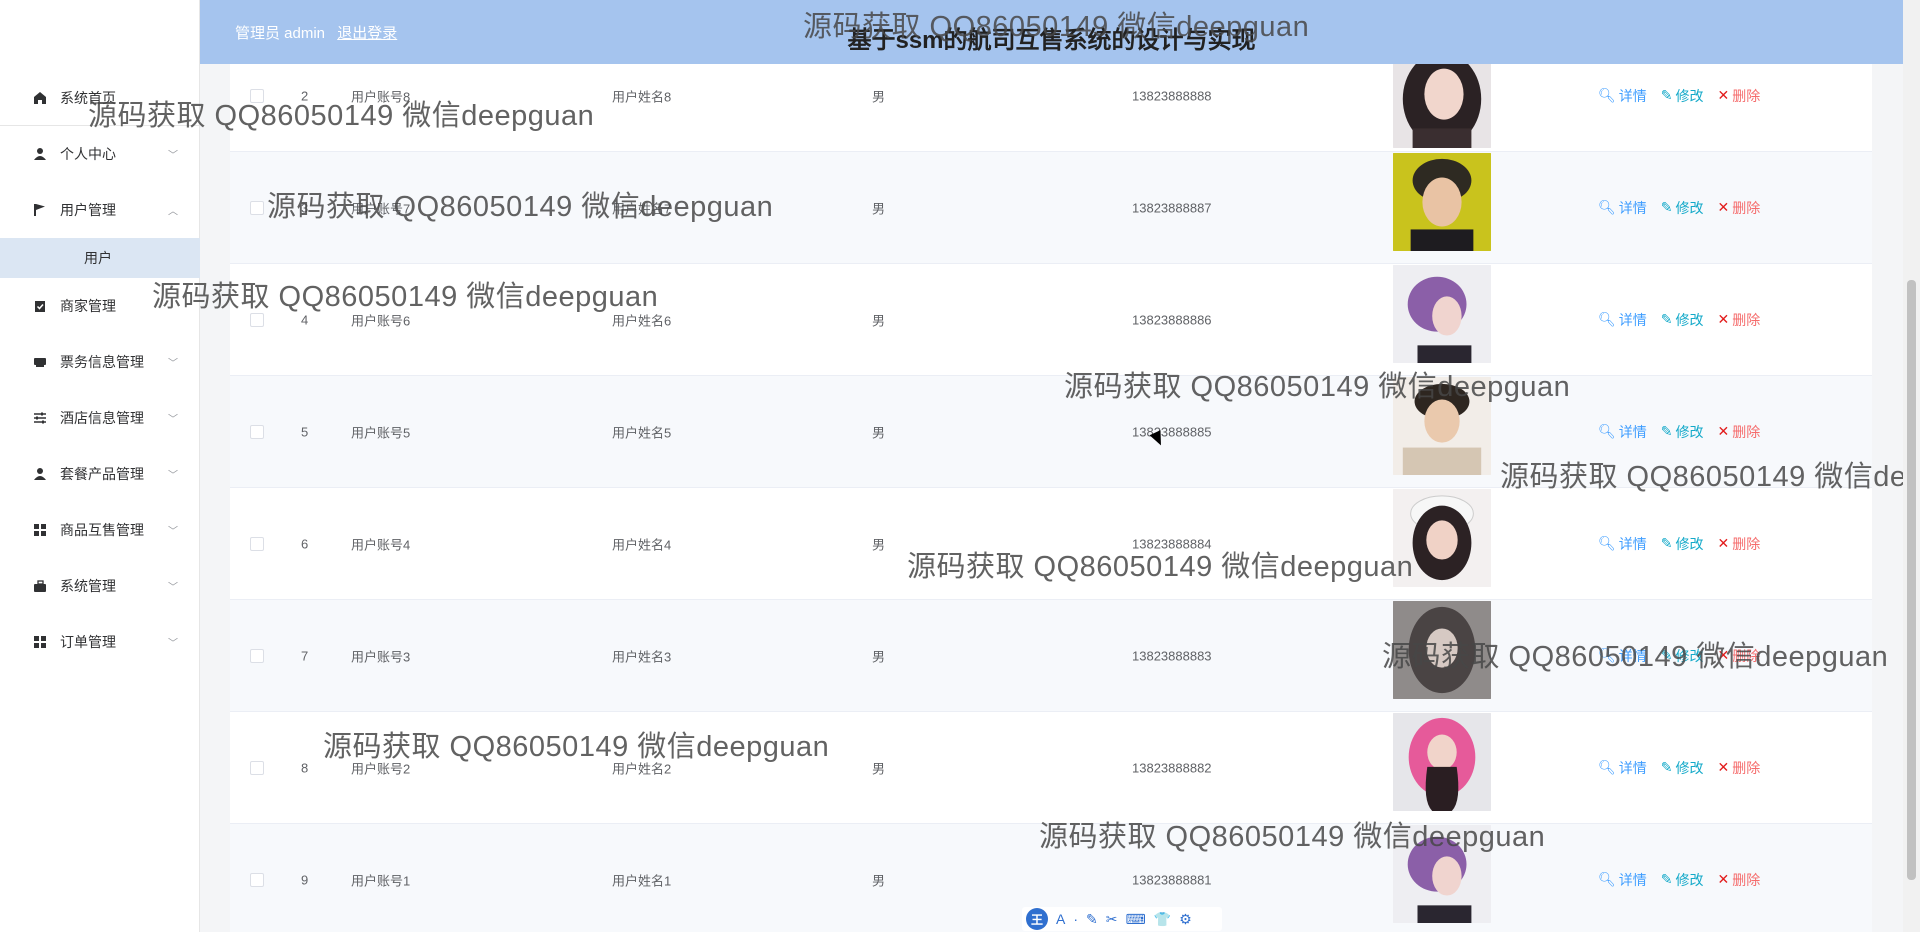  I want to click on sliders-icon, so click(40, 418).